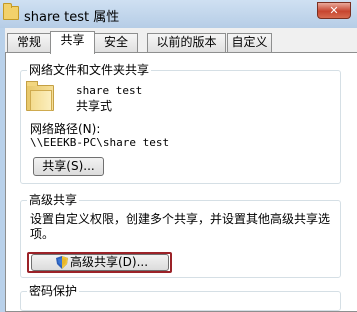 The width and height of the screenshot is (357, 312). I want to click on window-title: share test 属性, so click(72, 17).